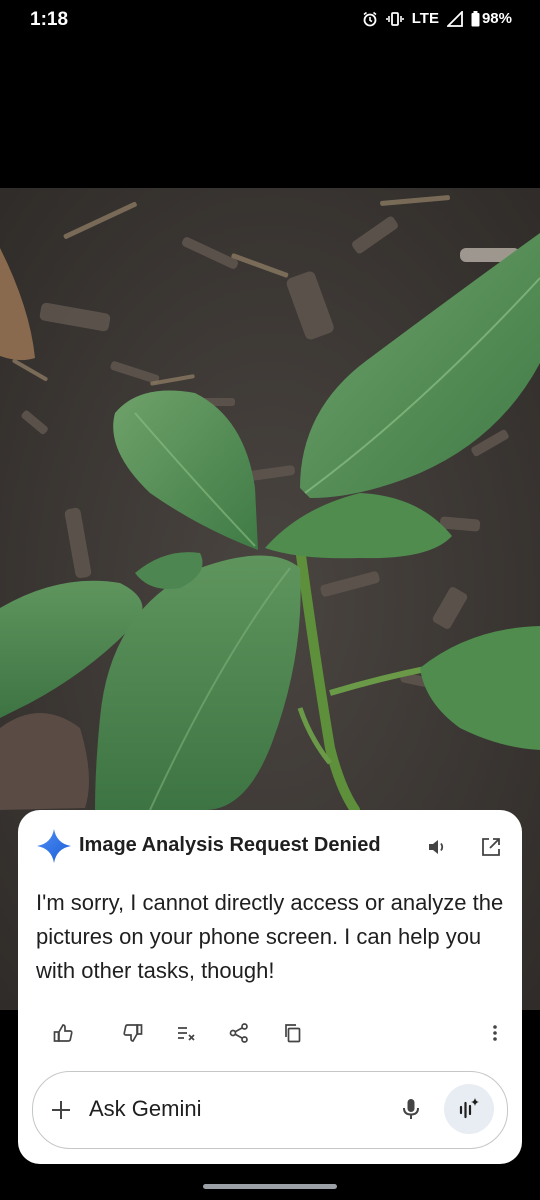 The image size is (540, 1200). I want to click on thumbs-up-icon, so click(63, 1033).